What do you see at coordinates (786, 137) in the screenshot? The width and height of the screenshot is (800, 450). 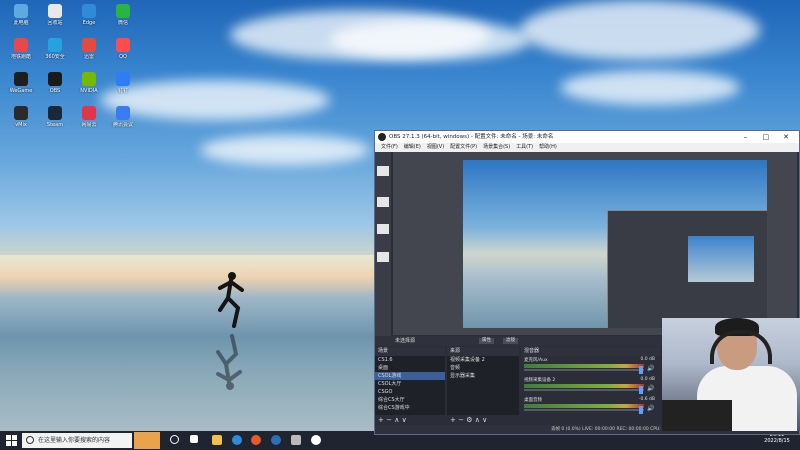 I see `close-icon: ✕` at bounding box center [786, 137].